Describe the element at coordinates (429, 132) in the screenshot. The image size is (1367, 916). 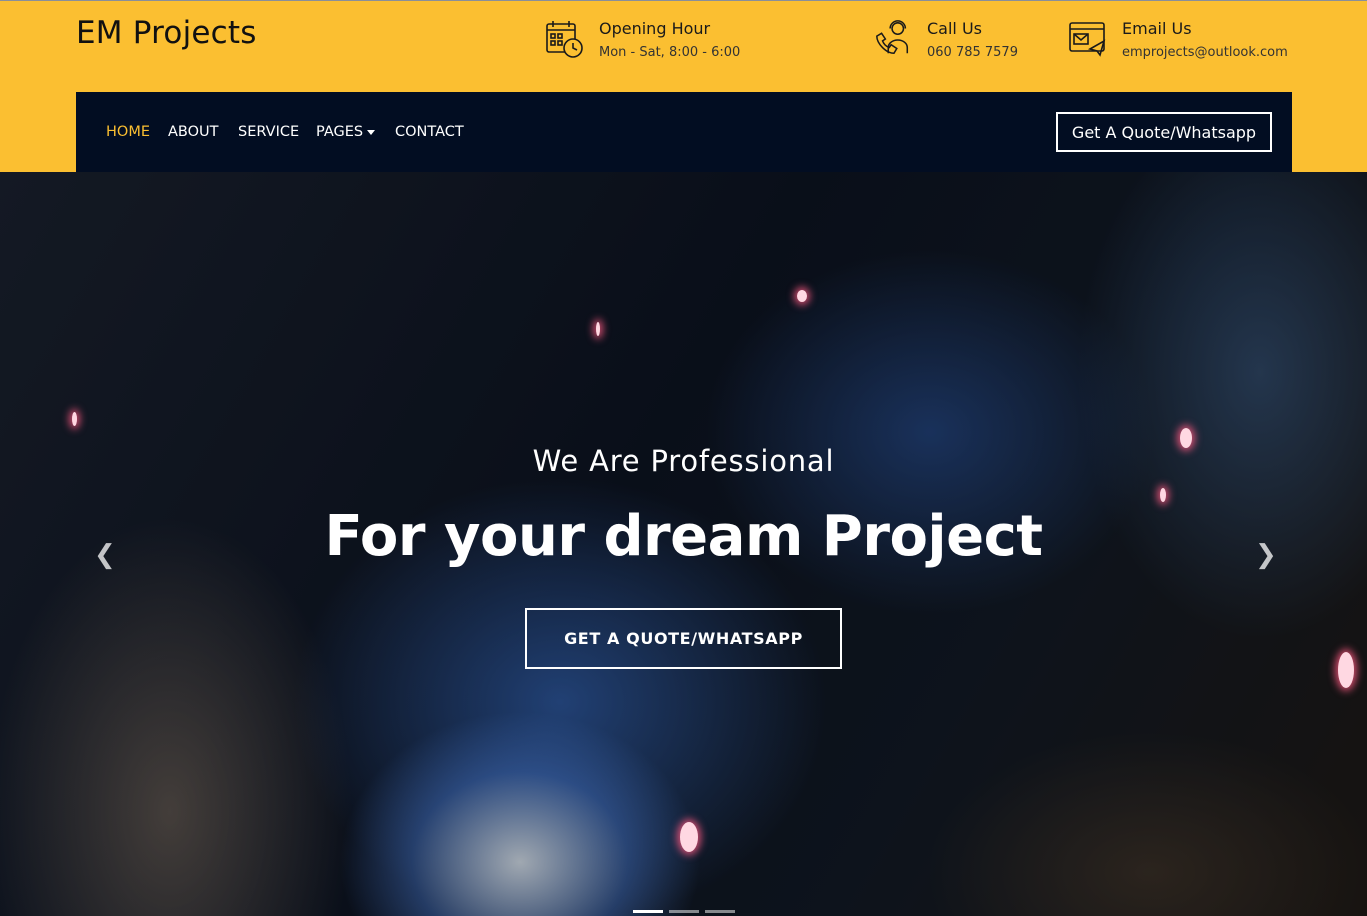
I see `nav-contact: CONTACT` at that location.